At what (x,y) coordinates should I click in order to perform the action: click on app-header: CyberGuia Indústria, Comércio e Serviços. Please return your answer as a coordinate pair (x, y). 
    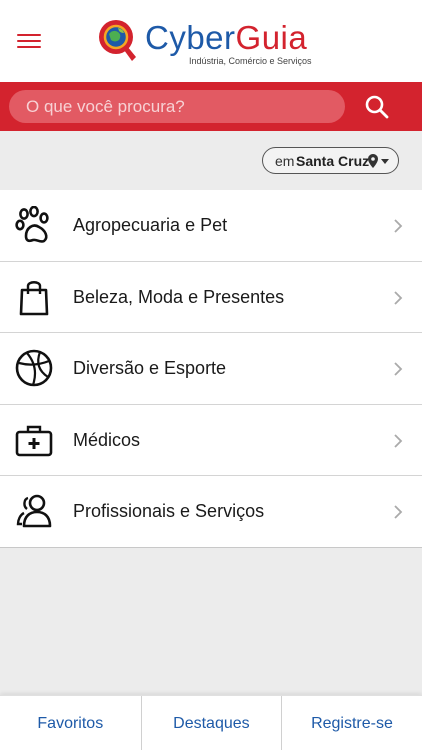
    Looking at the image, I should click on (211, 41).